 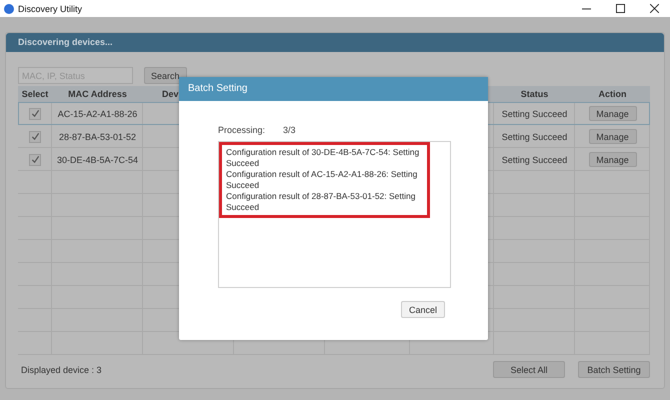 I want to click on table-cell: AC-15-A2-A1-88-26, so click(x=98, y=113).